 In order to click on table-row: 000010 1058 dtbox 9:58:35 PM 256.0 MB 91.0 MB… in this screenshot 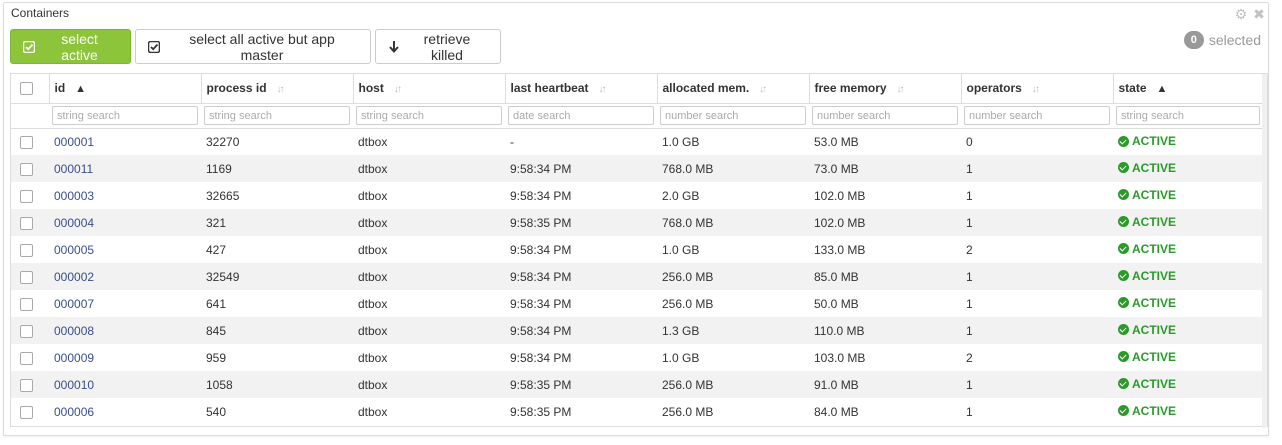, I will do `click(637, 384)`.